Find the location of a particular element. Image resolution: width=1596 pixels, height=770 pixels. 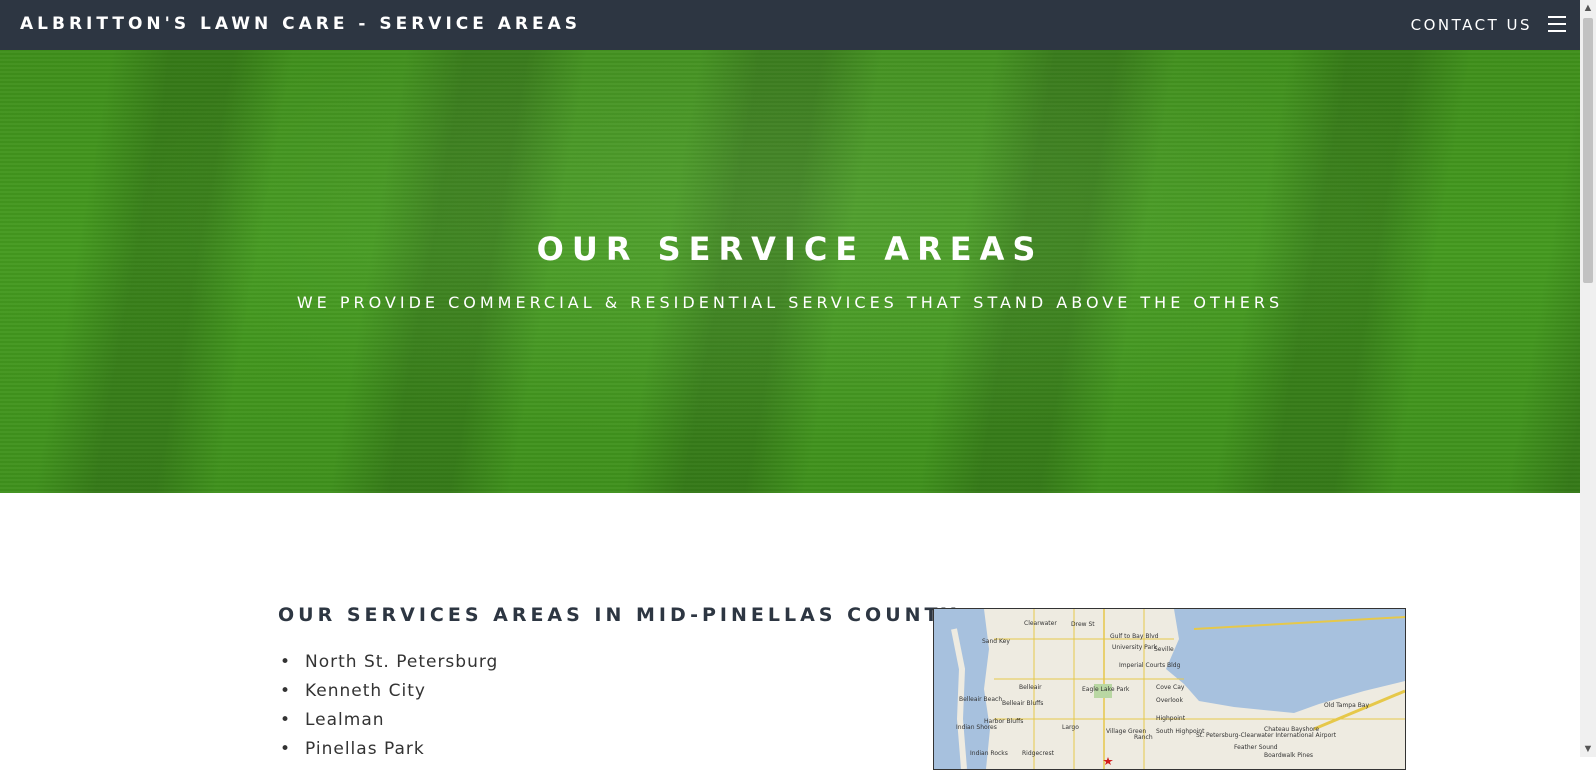

hamburger-menu-icon is located at coordinates (1557, 24).